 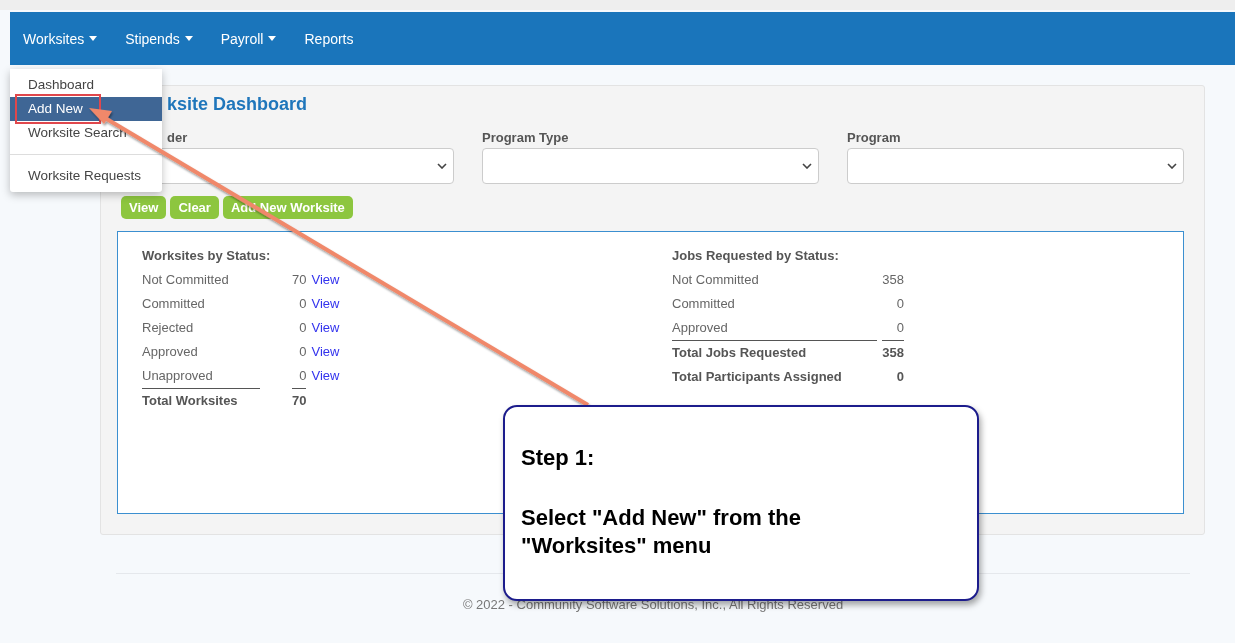 What do you see at coordinates (86, 175) in the screenshot?
I see `menu-item: Worksite Requests` at bounding box center [86, 175].